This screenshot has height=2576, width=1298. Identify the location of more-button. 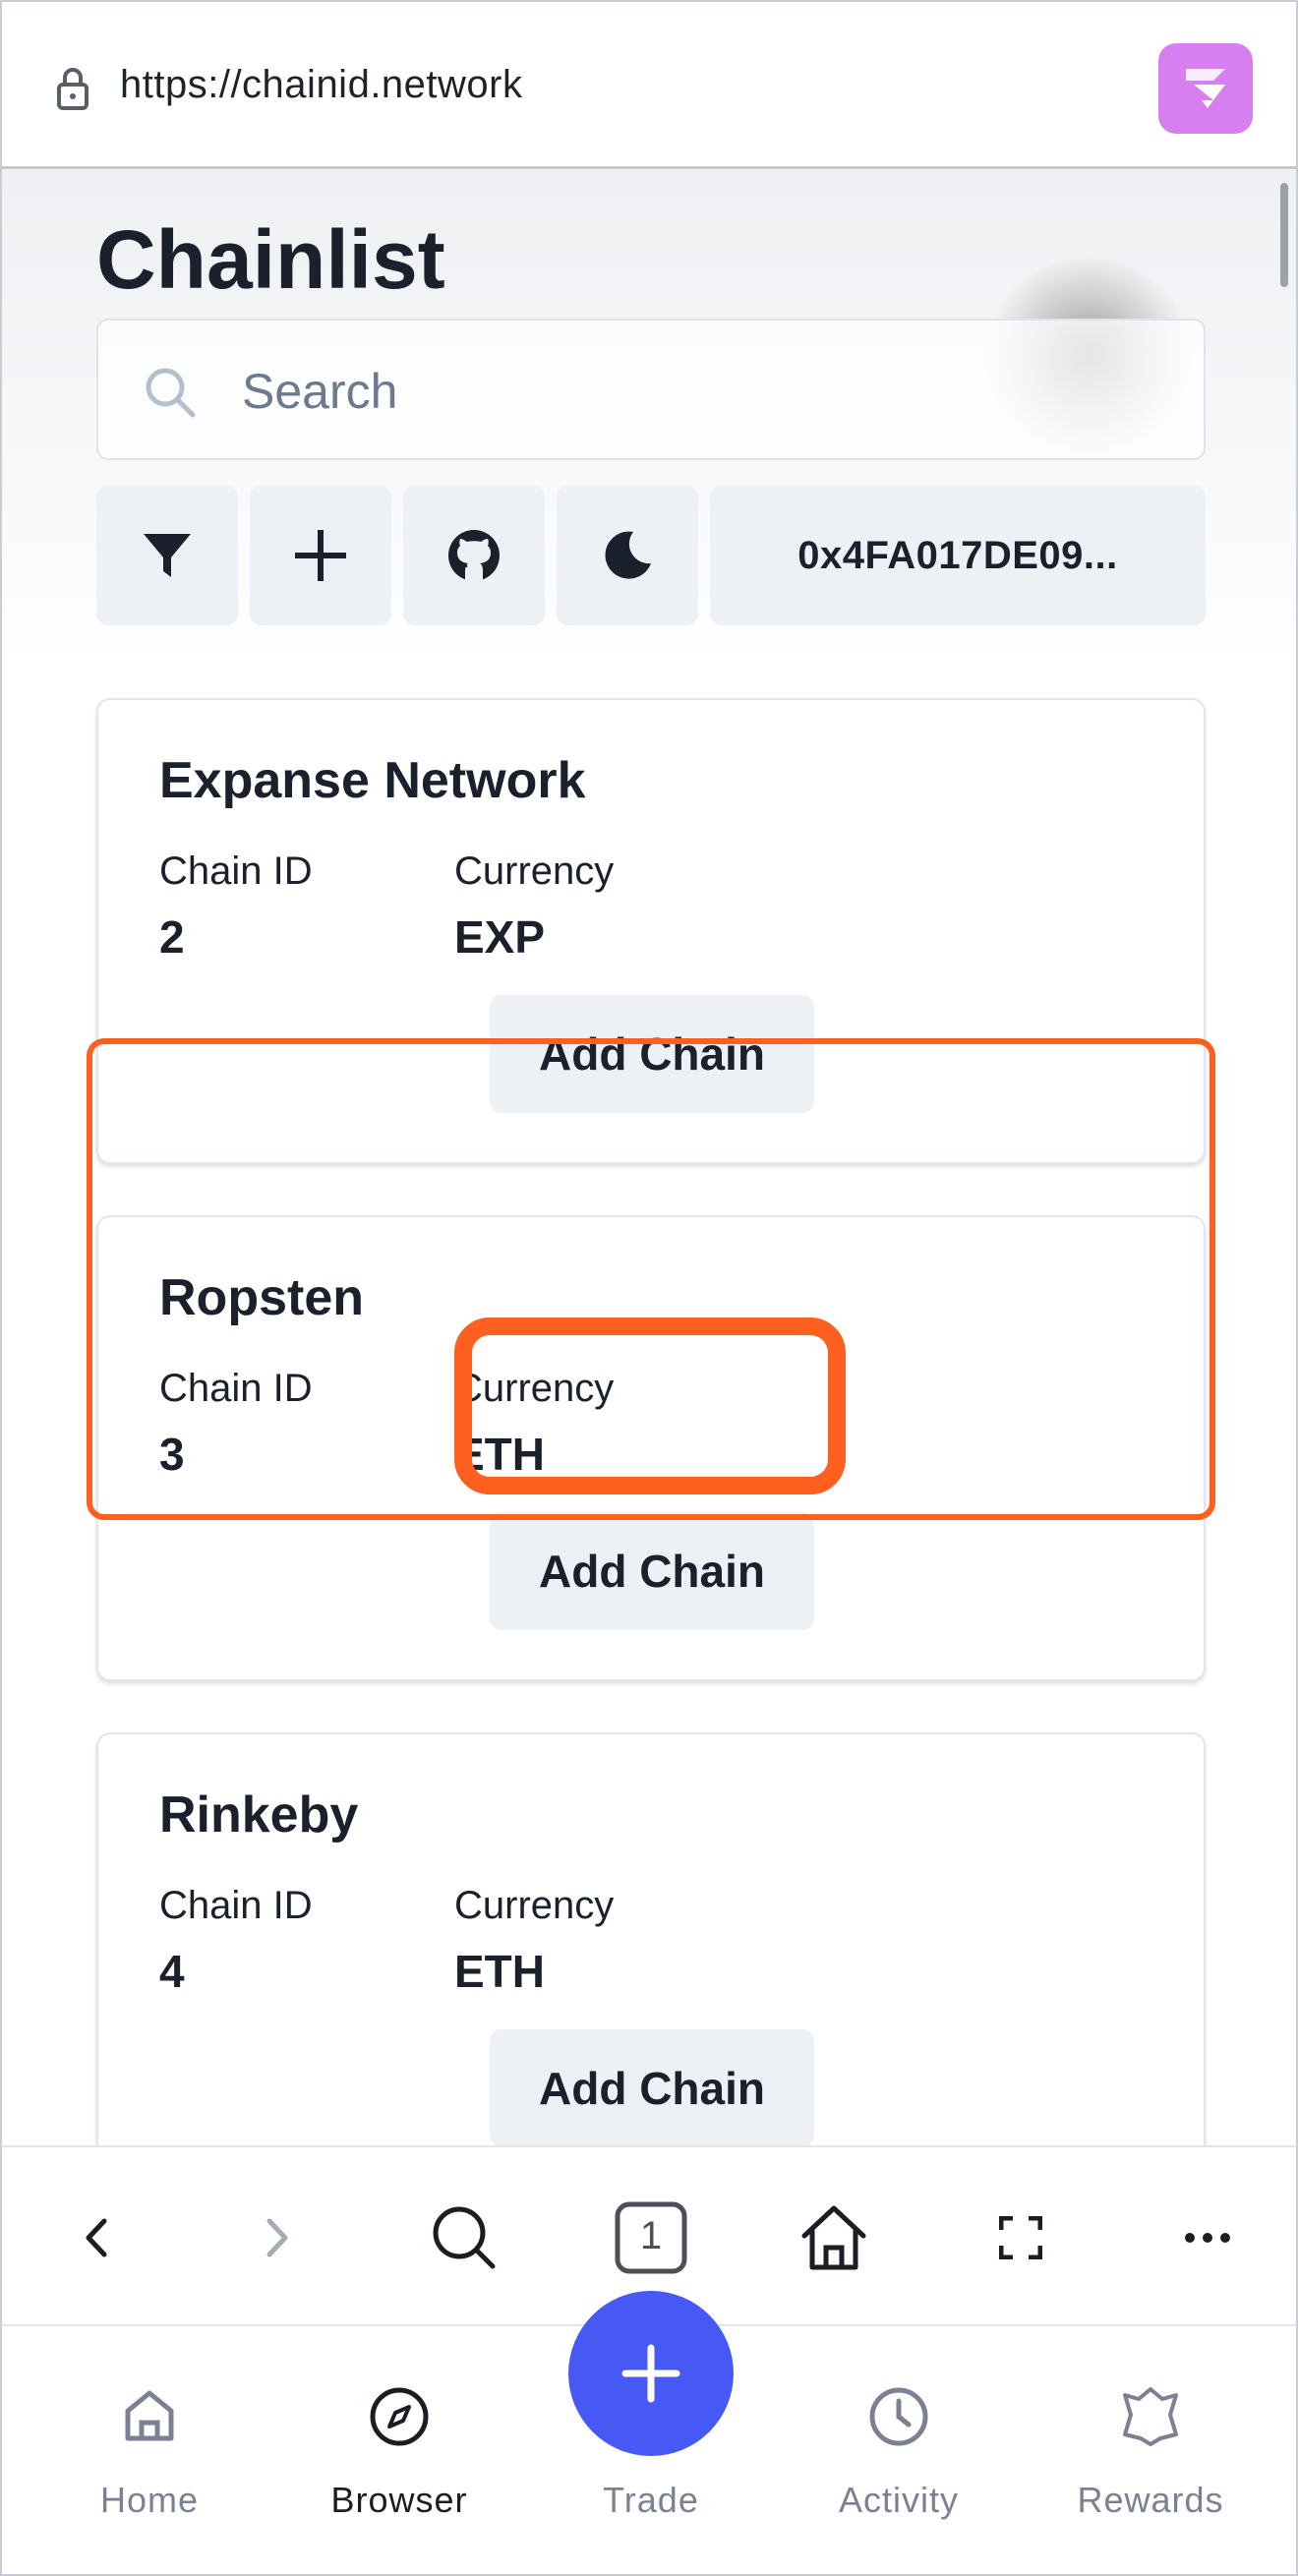
(1207, 2238).